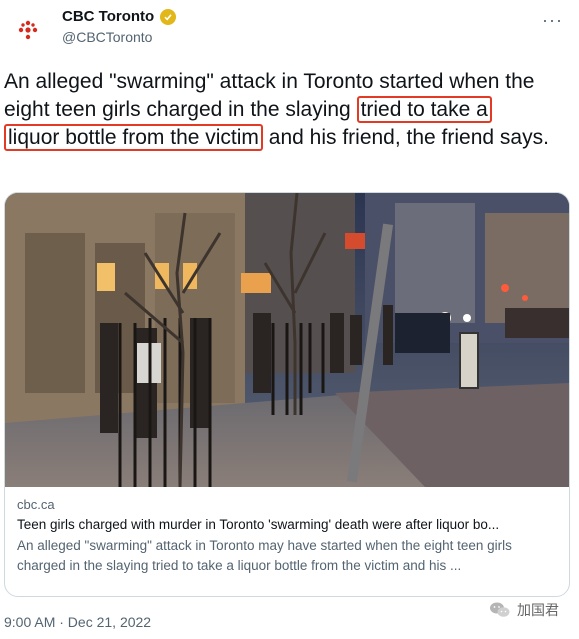  I want to click on cbc-logo-icon, so click(28, 30).